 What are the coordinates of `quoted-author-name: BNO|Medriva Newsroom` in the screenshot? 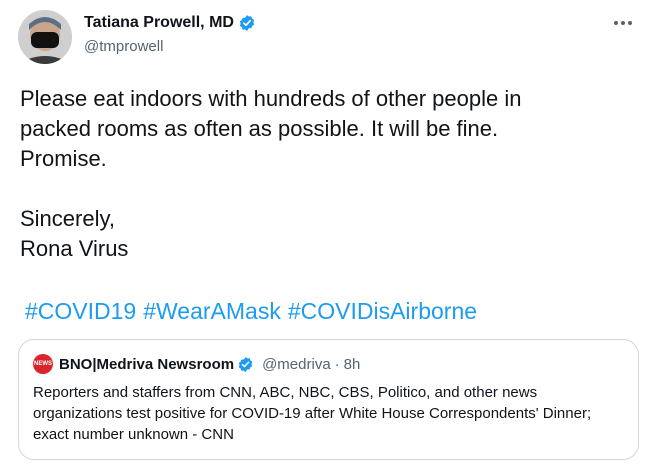 It's located at (147, 364).